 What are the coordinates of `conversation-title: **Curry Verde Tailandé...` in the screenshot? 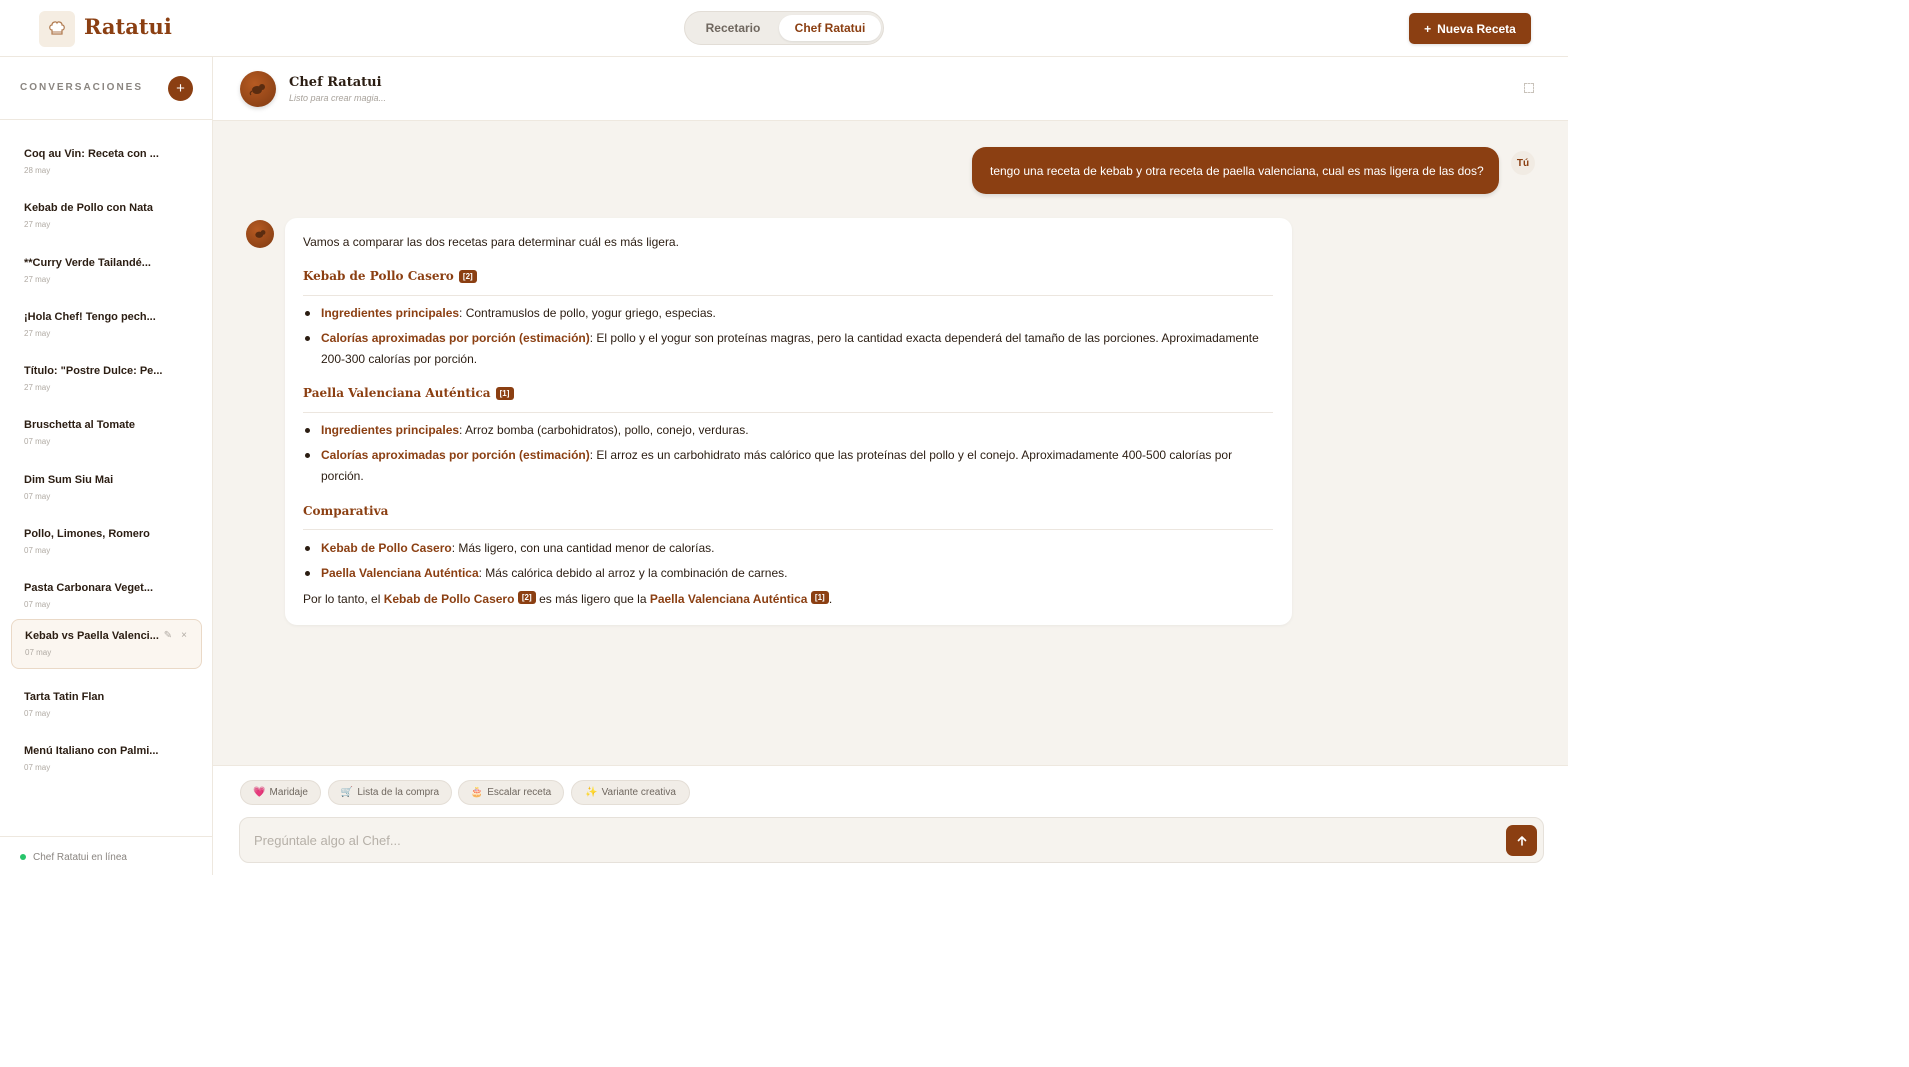 It's located at (87, 263).